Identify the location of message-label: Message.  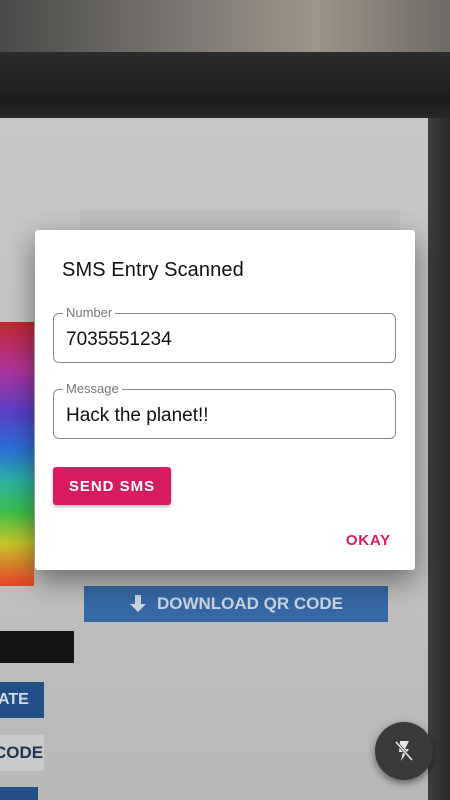
(92, 388).